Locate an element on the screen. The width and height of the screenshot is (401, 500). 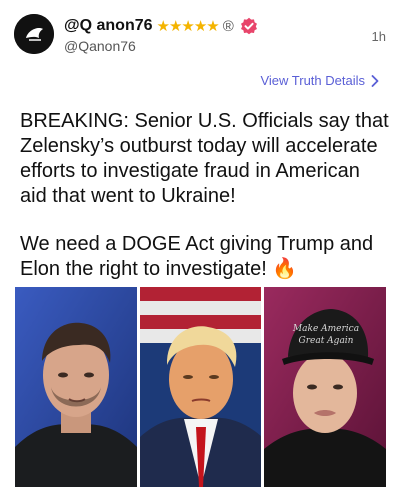
post-image-left is located at coordinates (76, 387).